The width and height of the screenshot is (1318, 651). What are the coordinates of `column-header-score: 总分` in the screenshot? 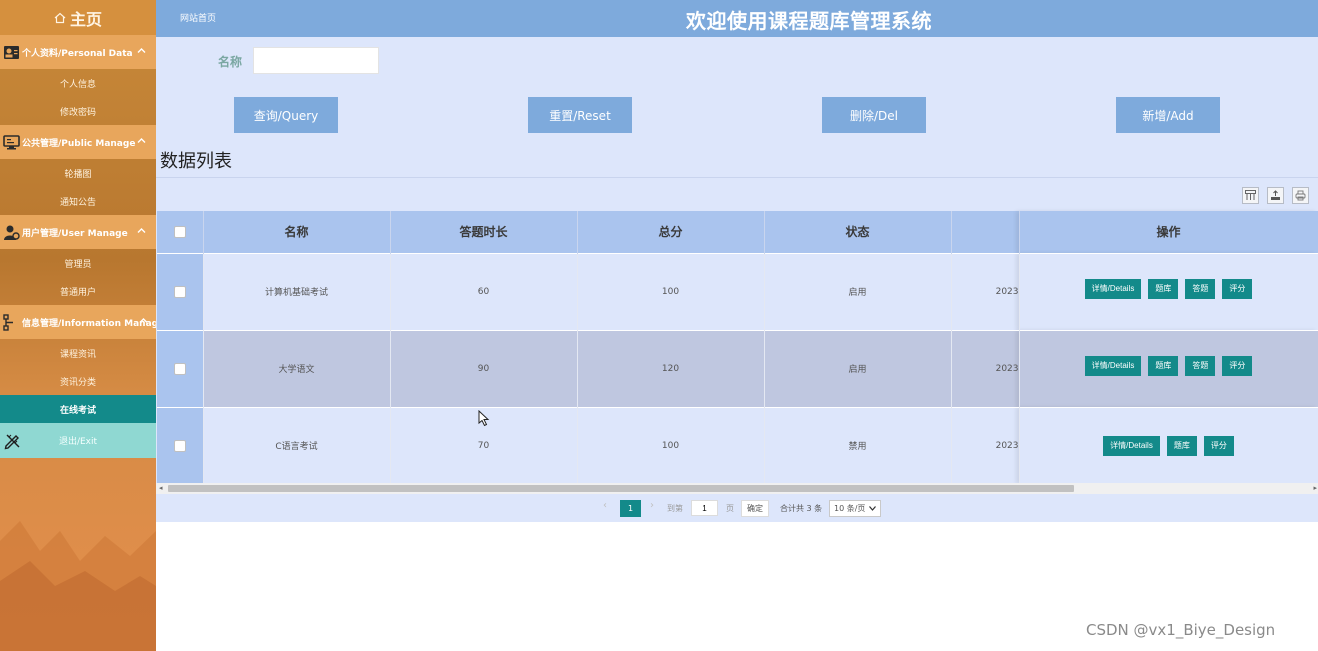 It's located at (671, 232).